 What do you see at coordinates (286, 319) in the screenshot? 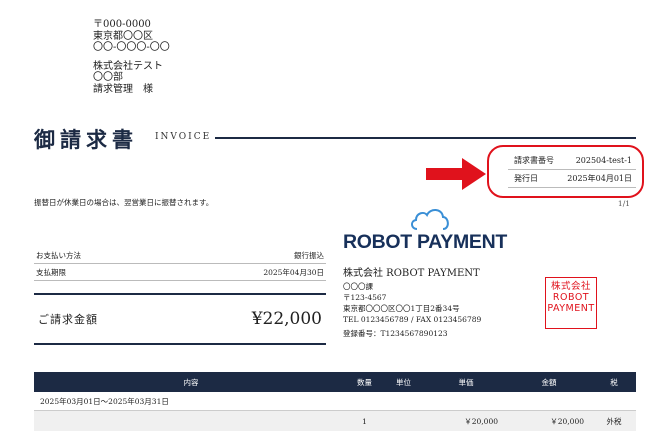
I see `total-amount-value: ¥22,000` at bounding box center [286, 319].